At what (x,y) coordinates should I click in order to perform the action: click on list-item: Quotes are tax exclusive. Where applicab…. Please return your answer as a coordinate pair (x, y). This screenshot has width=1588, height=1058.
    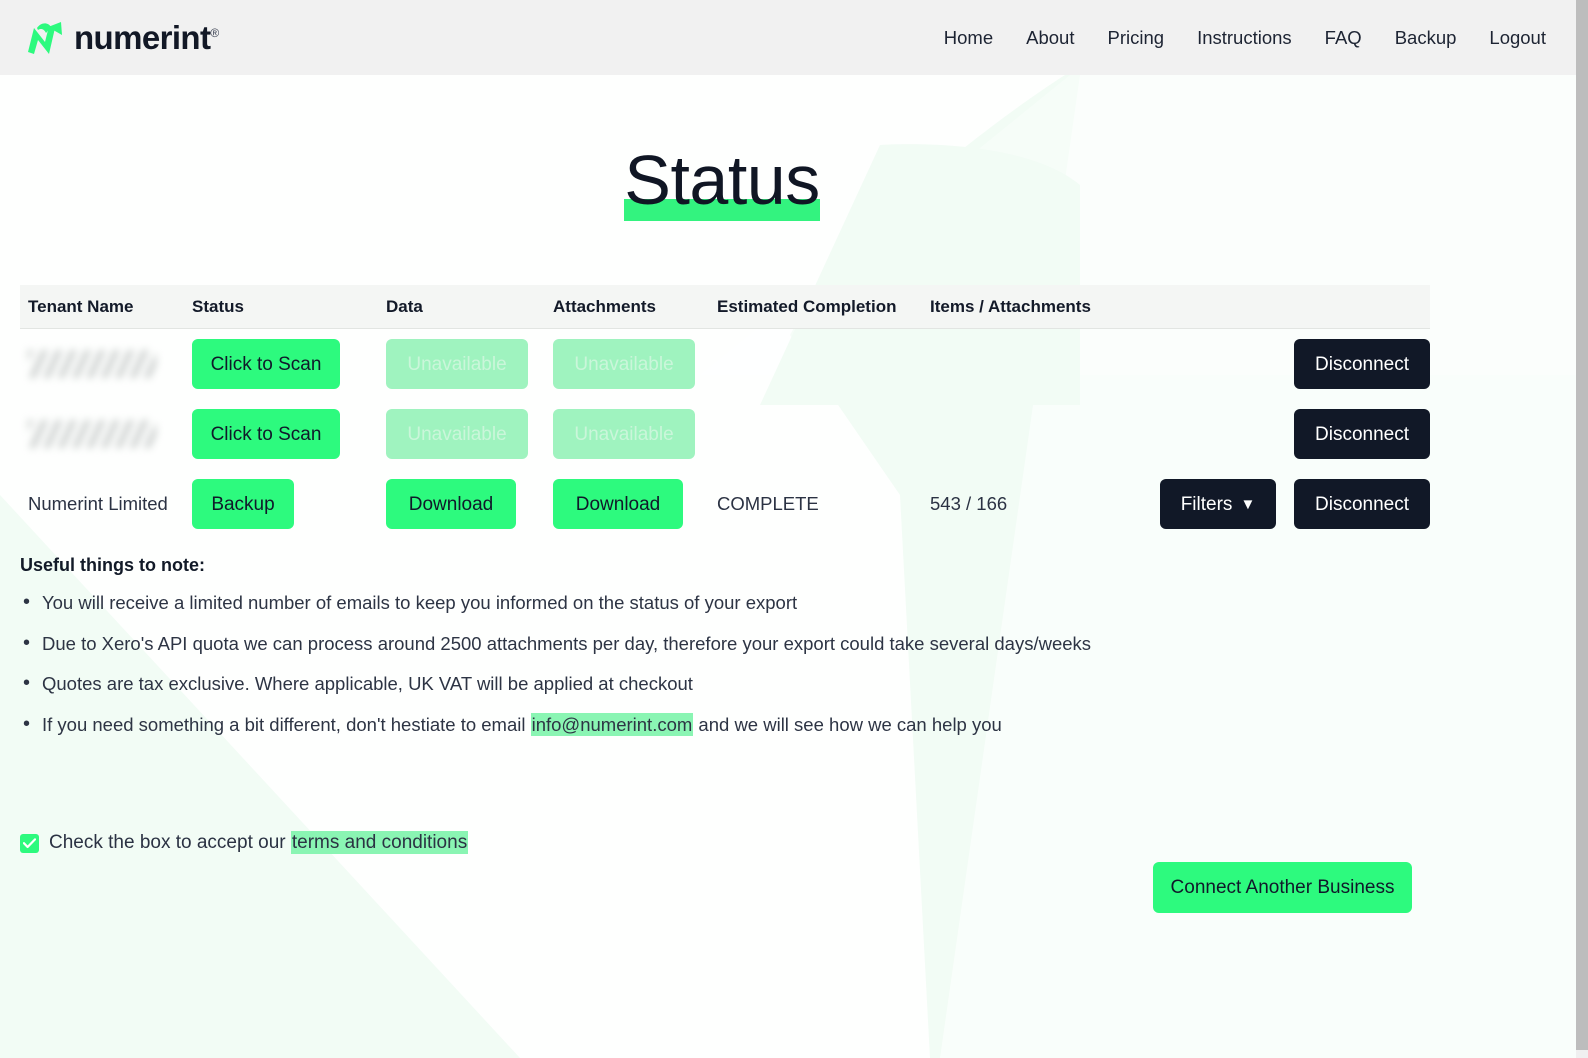
    Looking at the image, I should click on (620, 683).